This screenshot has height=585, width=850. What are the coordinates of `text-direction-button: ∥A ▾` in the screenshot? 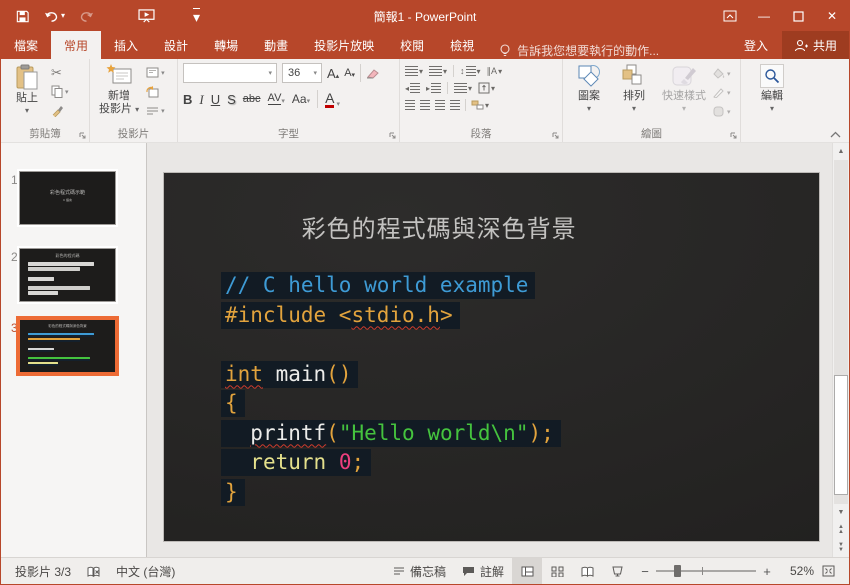 It's located at (495, 71).